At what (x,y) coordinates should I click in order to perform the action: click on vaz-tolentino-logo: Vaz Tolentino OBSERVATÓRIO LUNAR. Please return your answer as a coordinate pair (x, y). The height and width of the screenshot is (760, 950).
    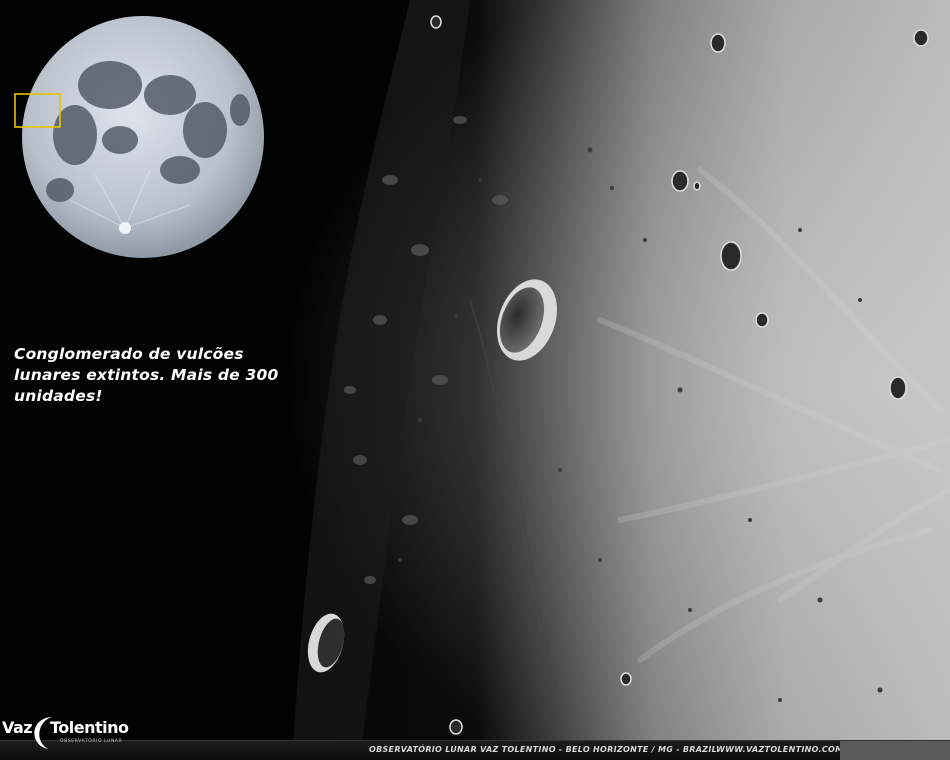
    Looking at the image, I should click on (65, 736).